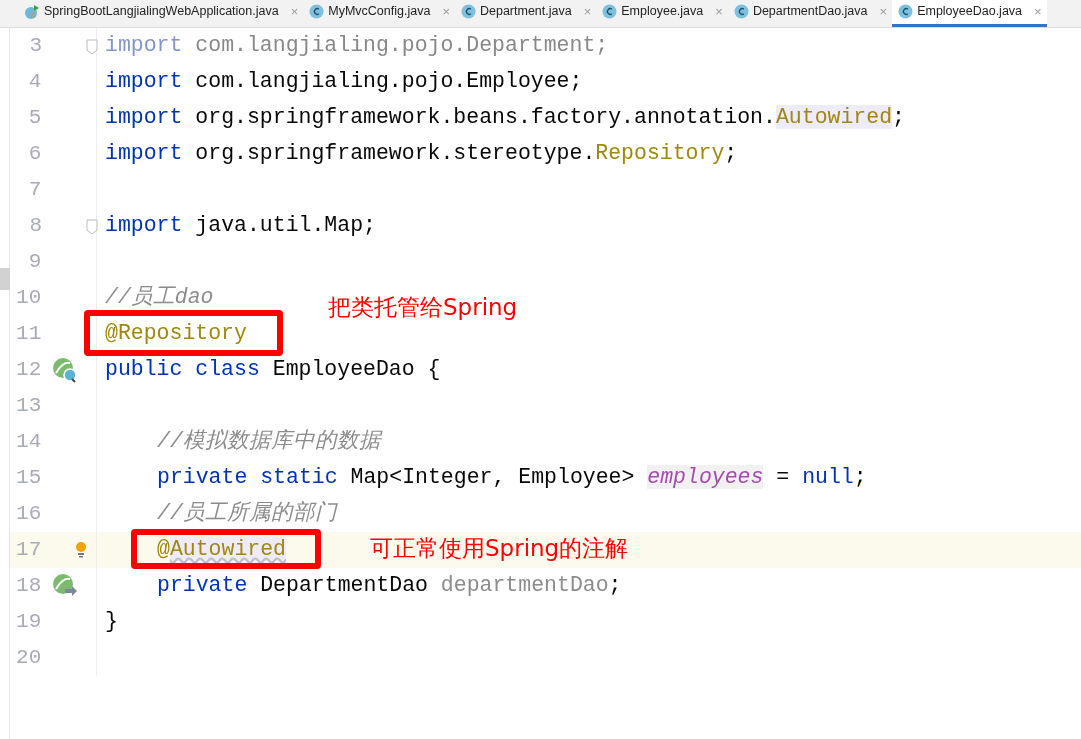 This screenshot has width=1081, height=739. What do you see at coordinates (505, 118) in the screenshot?
I see `code-line: import org.springframework.beans.factory.annotation.Autowired;` at bounding box center [505, 118].